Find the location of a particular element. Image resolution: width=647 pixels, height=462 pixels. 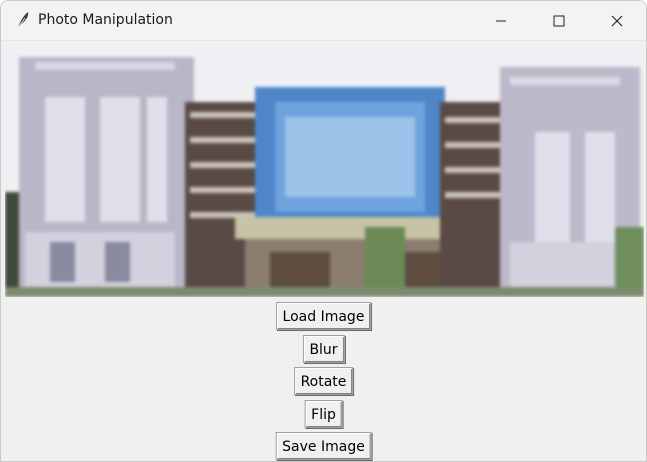

close-button is located at coordinates (617, 20).